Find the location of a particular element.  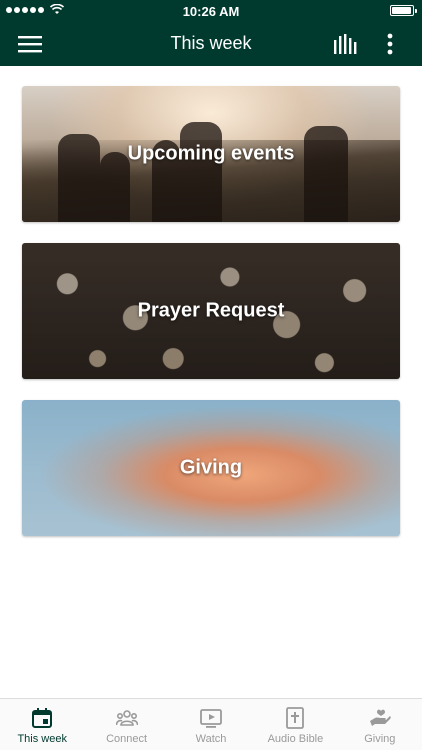

people-icon is located at coordinates (126, 718).